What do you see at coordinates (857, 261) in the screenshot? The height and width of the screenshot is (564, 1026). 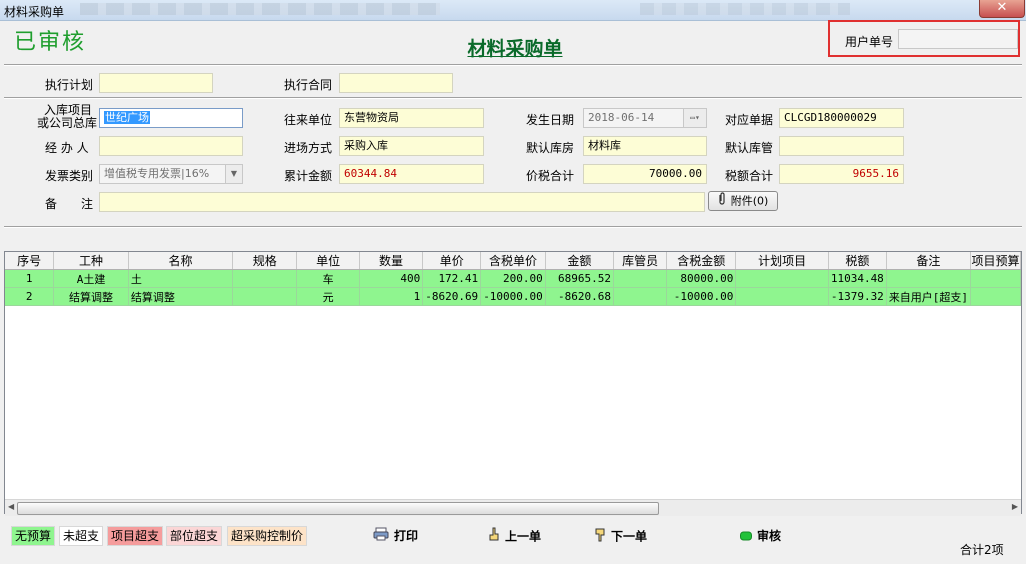 I see `column-header: 税额` at bounding box center [857, 261].